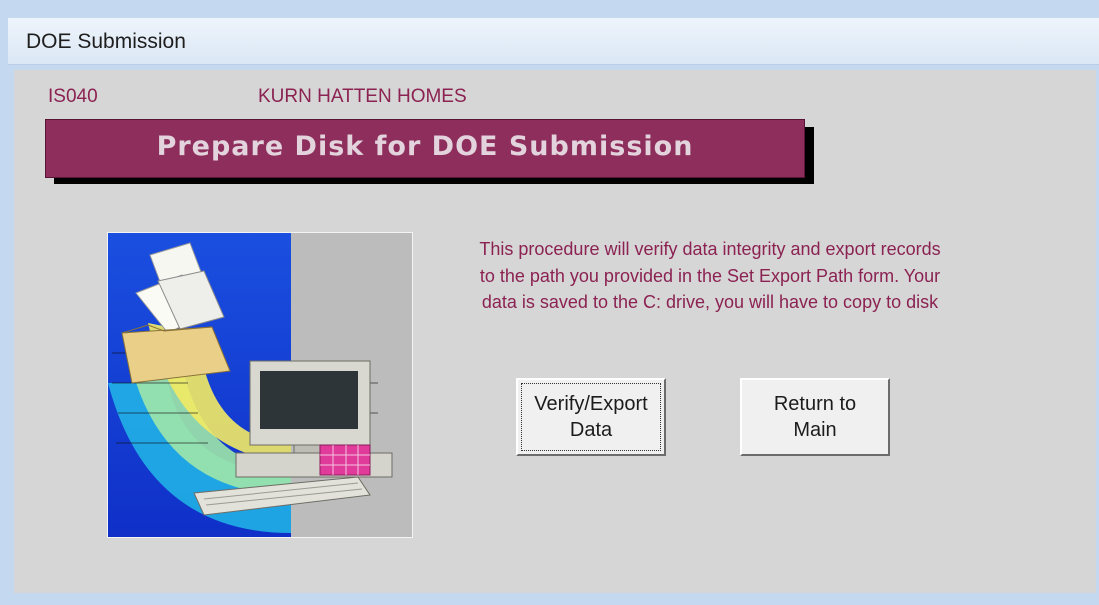  I want to click on return-to-main-label: Return to Main, so click(815, 417).